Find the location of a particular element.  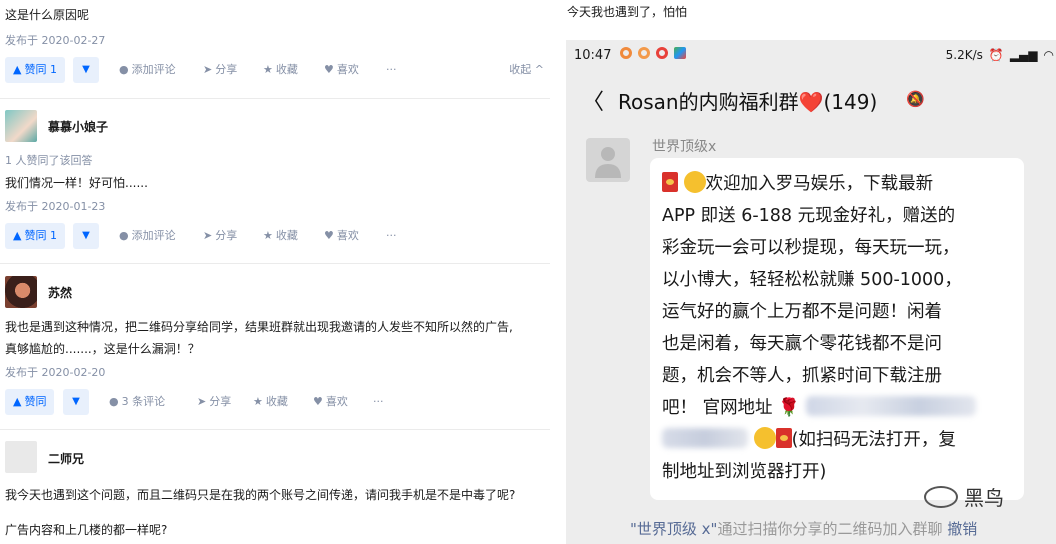

notification-icons is located at coordinates (653, 53).